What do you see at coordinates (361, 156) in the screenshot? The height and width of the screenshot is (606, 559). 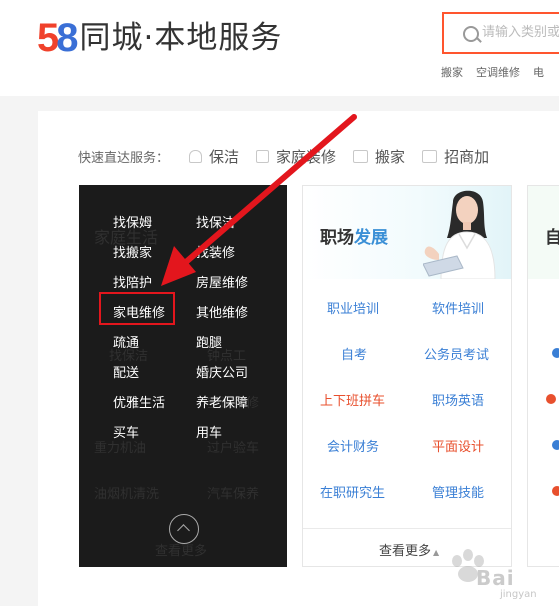 I see `truck-icon` at bounding box center [361, 156].